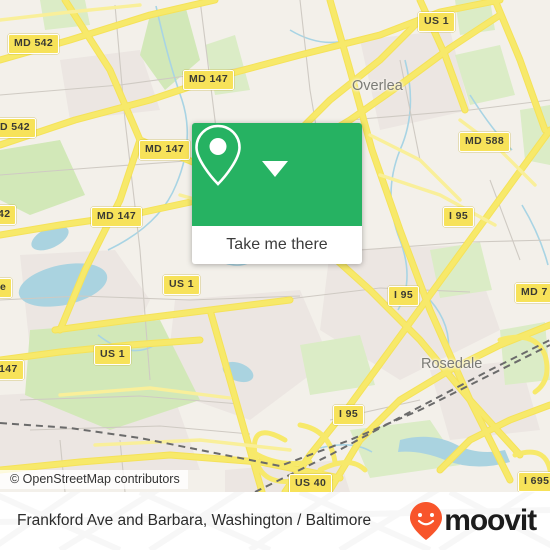  What do you see at coordinates (277, 193) in the screenshot?
I see `destination-callout: Take me there` at bounding box center [277, 193].